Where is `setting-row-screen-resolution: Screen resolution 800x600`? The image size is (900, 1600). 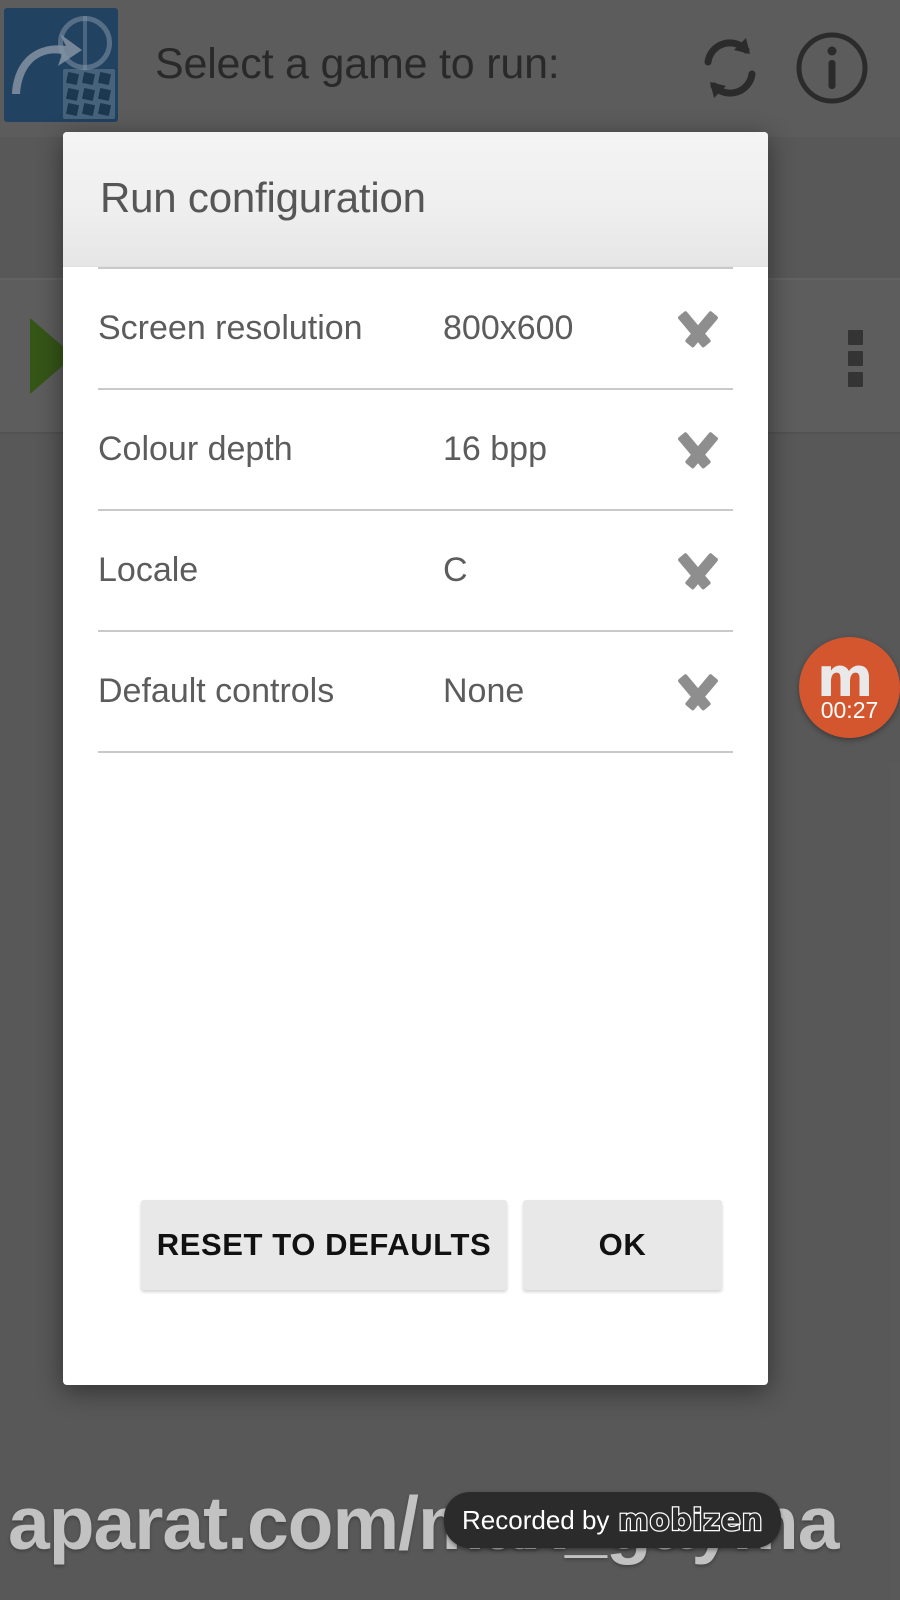
setting-row-screen-resolution: Screen resolution 800x600 is located at coordinates (415, 328).